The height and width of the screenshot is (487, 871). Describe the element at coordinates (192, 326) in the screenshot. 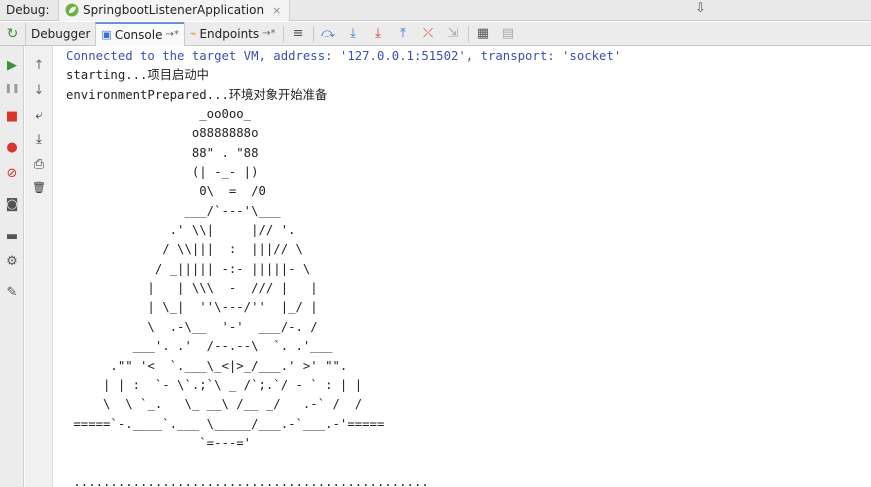

I see `console-line: \ .-\__ '-' ___/-. /` at that location.